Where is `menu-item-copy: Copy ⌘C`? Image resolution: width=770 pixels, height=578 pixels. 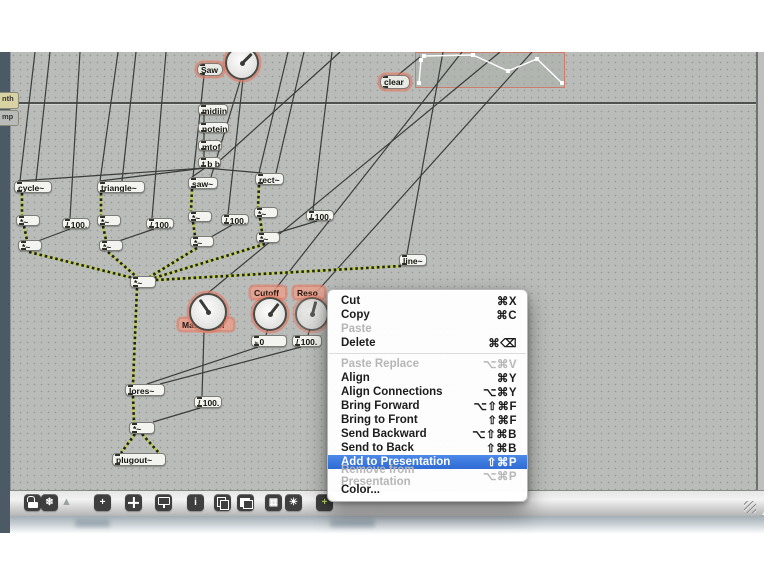 menu-item-copy: Copy ⌘C is located at coordinates (427, 315).